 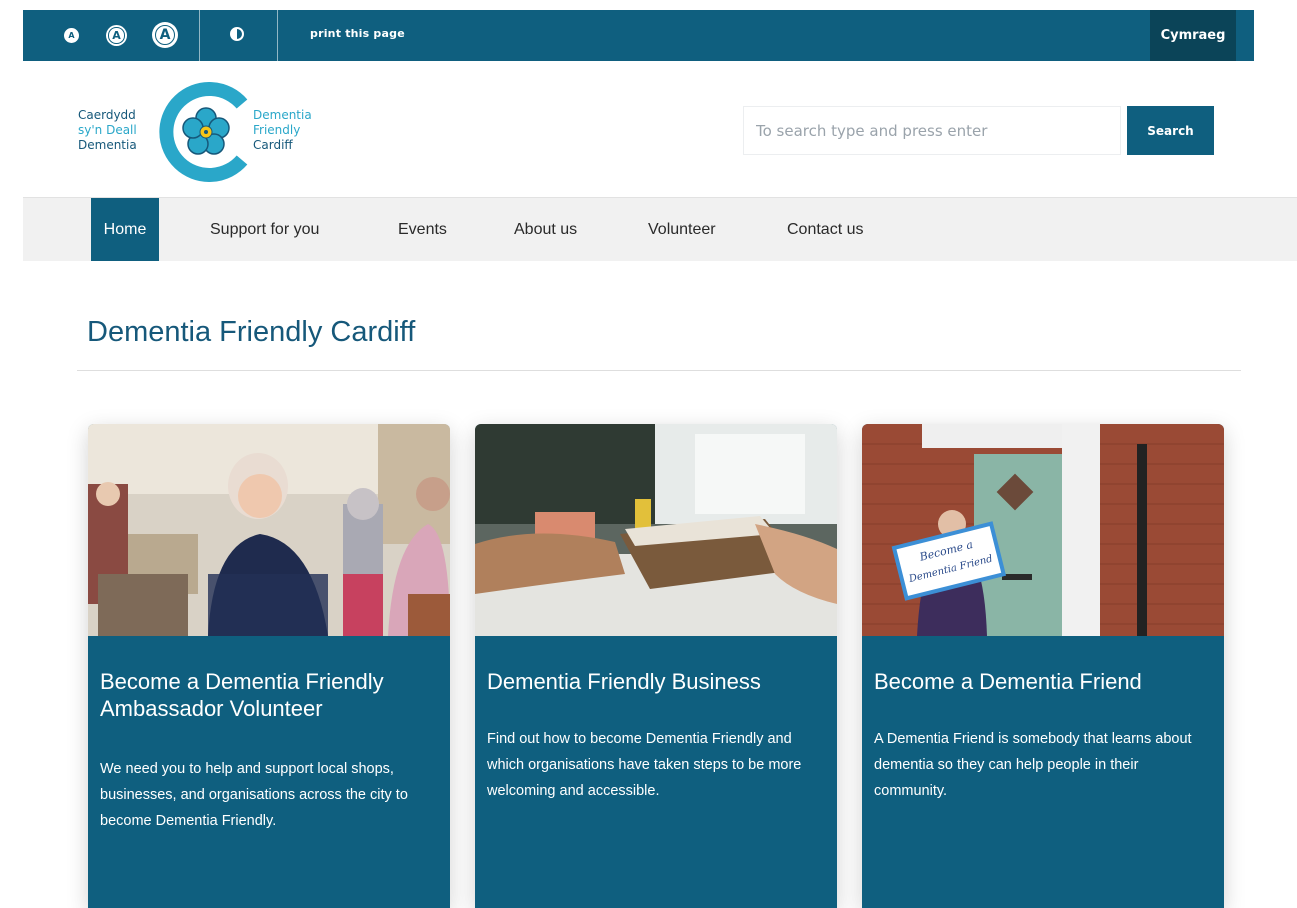 What do you see at coordinates (1193, 35) in the screenshot?
I see `language-toggle-button: Cymraeg` at bounding box center [1193, 35].